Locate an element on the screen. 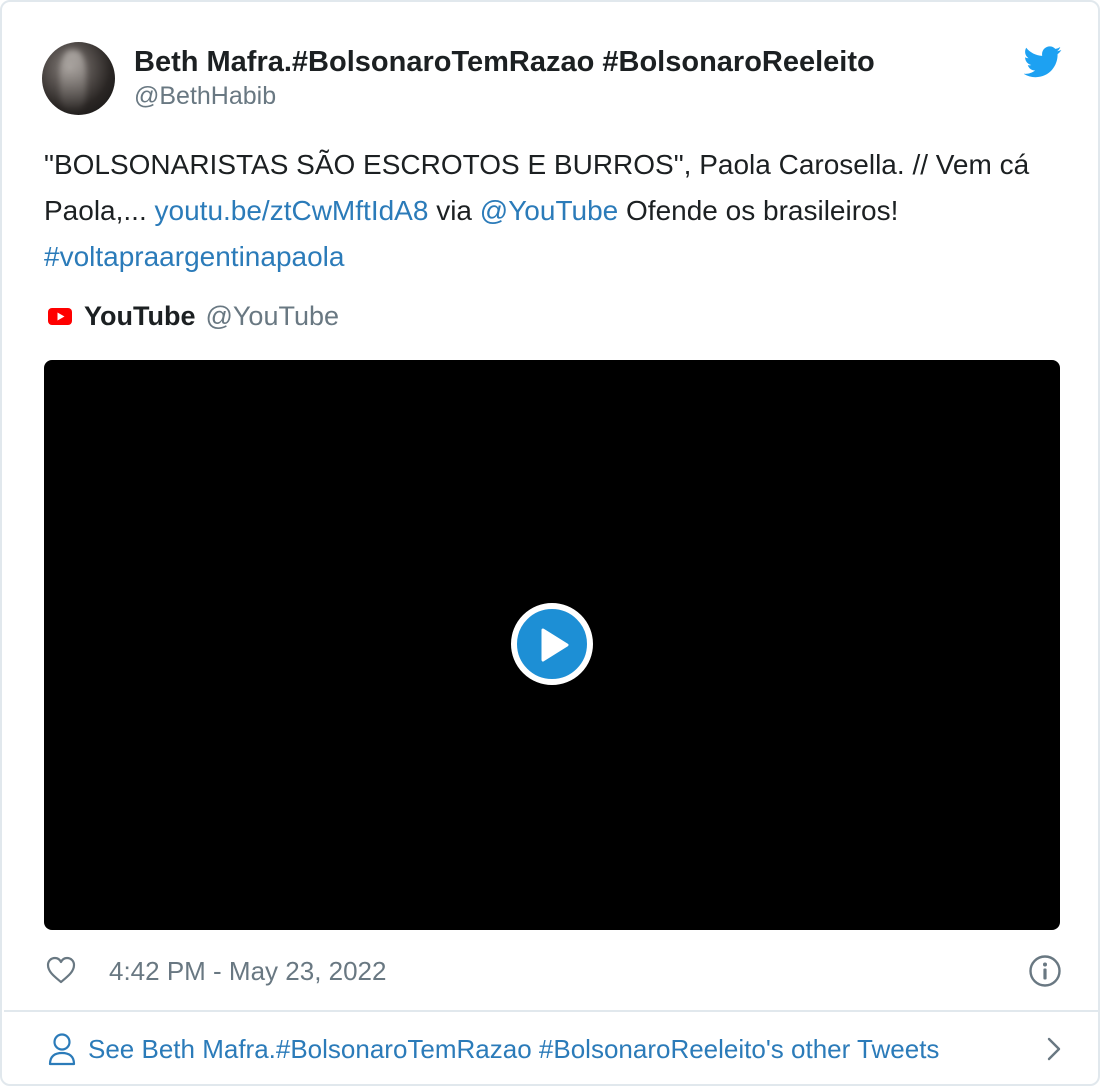 This screenshot has width=1100, height=1086. chevron-right-icon is located at coordinates (1054, 1049).